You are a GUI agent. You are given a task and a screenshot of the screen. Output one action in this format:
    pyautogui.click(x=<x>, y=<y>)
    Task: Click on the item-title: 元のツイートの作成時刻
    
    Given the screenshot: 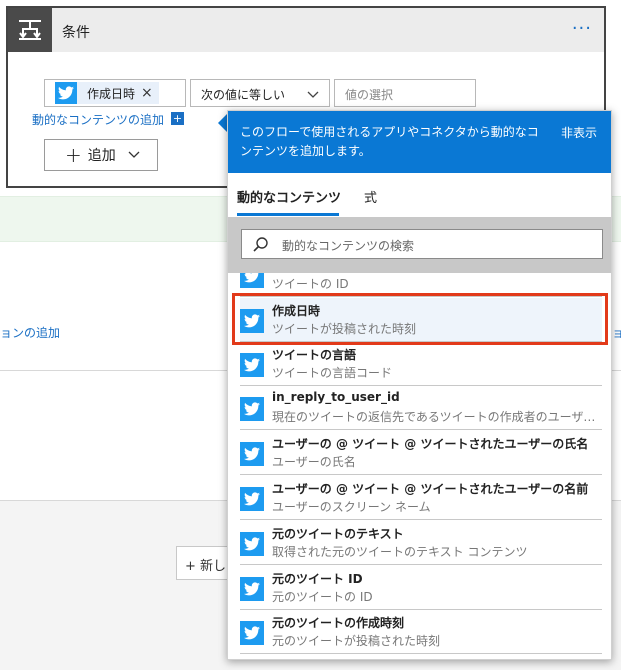 What is the action you would take?
    pyautogui.click(x=338, y=623)
    